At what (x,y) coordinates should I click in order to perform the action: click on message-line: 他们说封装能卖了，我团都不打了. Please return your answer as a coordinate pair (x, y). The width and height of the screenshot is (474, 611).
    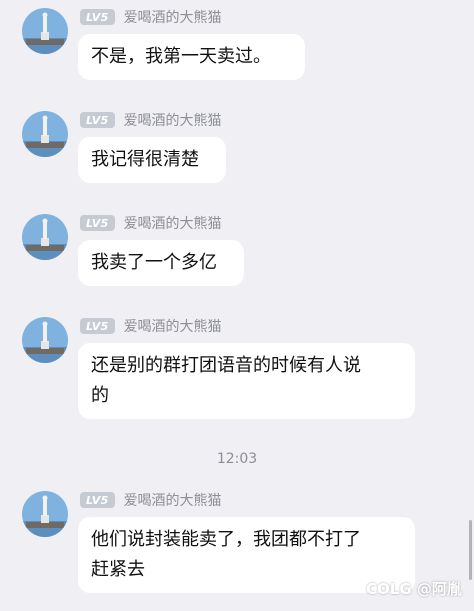
    Looking at the image, I should click on (226, 539).